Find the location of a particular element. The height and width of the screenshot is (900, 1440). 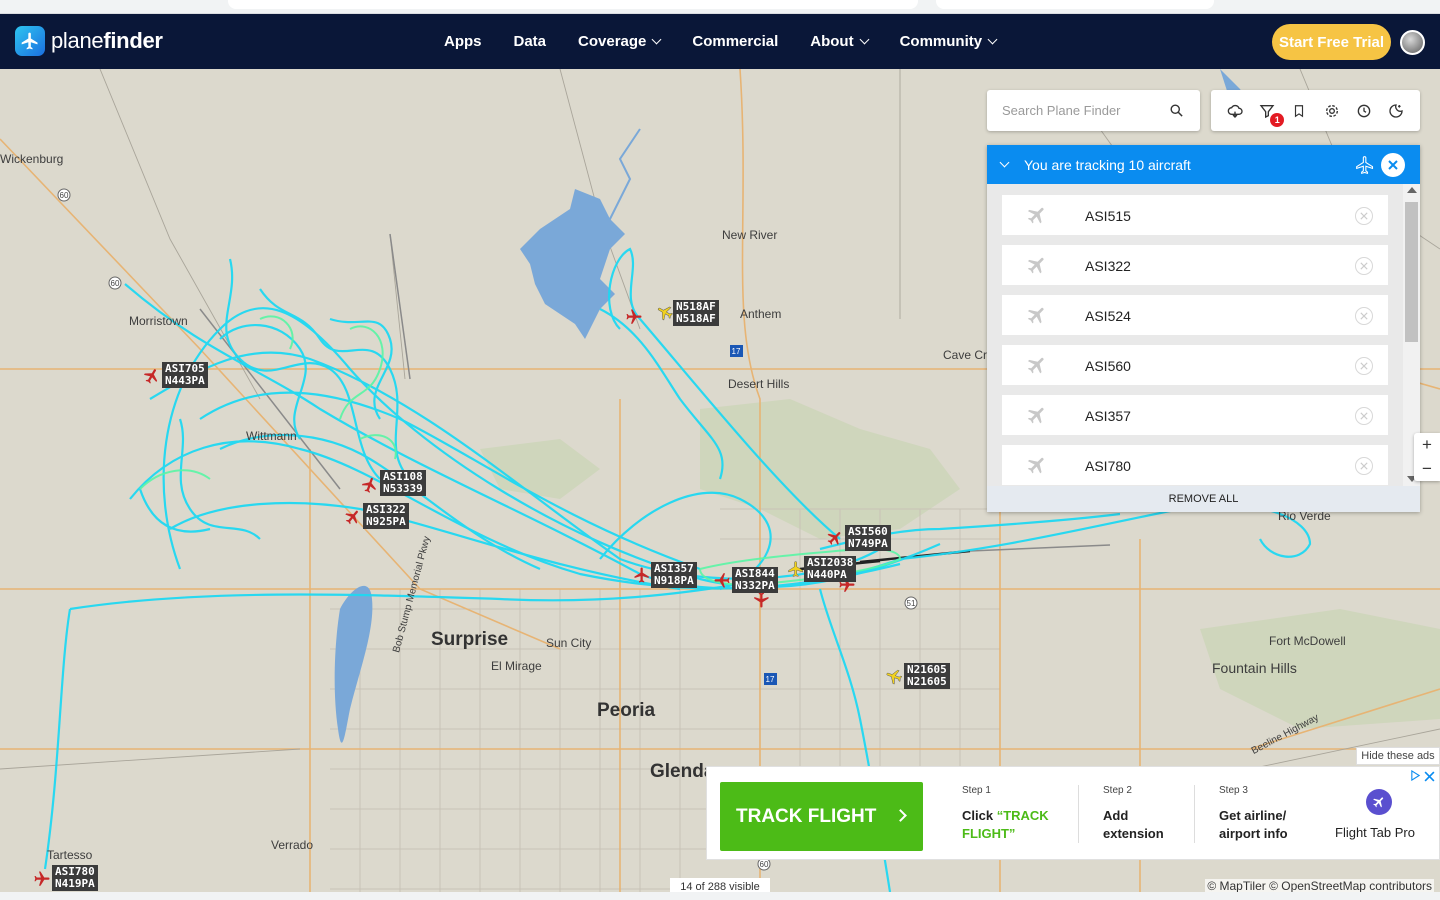

search-box is located at coordinates (1093, 110).